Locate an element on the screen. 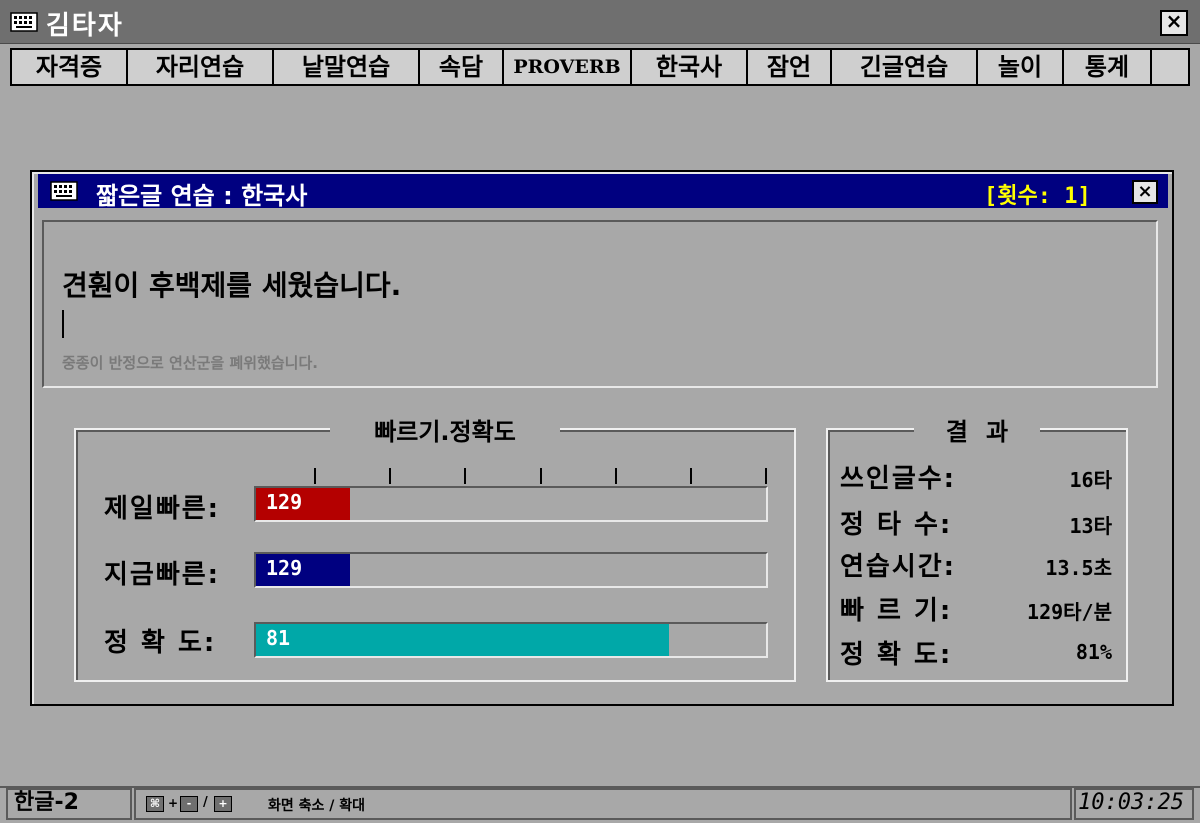 This screenshot has height=823, width=1200. command-key-icon: ⌘ is located at coordinates (155, 804).